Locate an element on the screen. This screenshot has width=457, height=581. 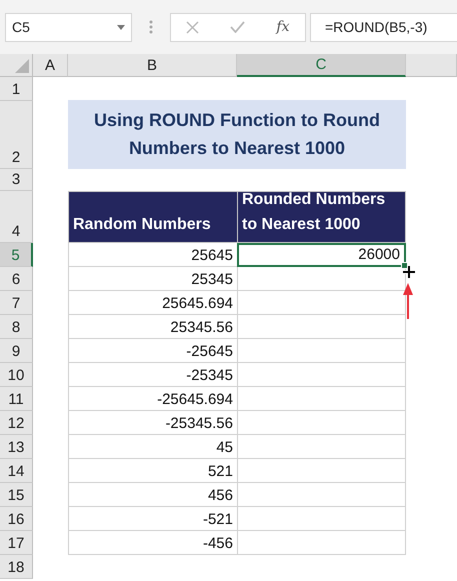
row-header: 12 is located at coordinates (16, 423).